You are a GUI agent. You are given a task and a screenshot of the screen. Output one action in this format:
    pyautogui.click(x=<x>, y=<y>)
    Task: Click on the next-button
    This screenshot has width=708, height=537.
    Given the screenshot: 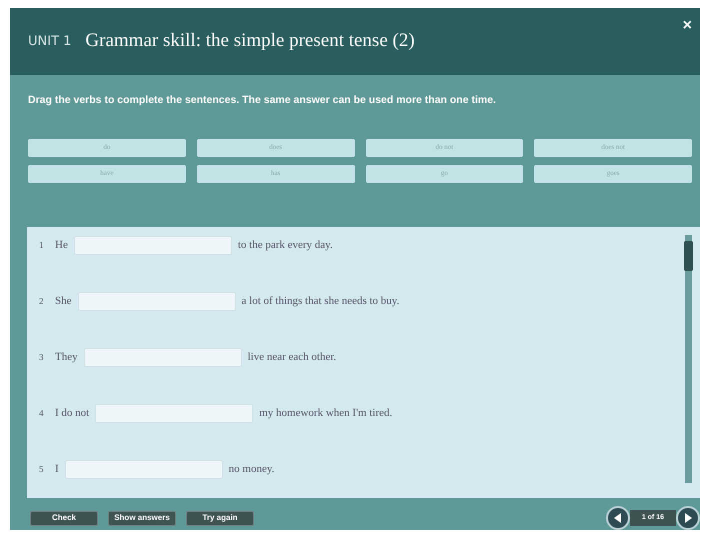 What is the action you would take?
    pyautogui.click(x=688, y=518)
    